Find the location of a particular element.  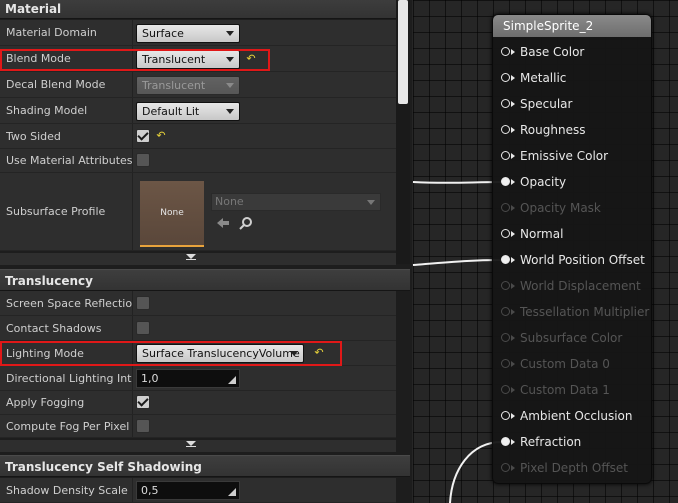

asset-value: None is located at coordinates (229, 201).